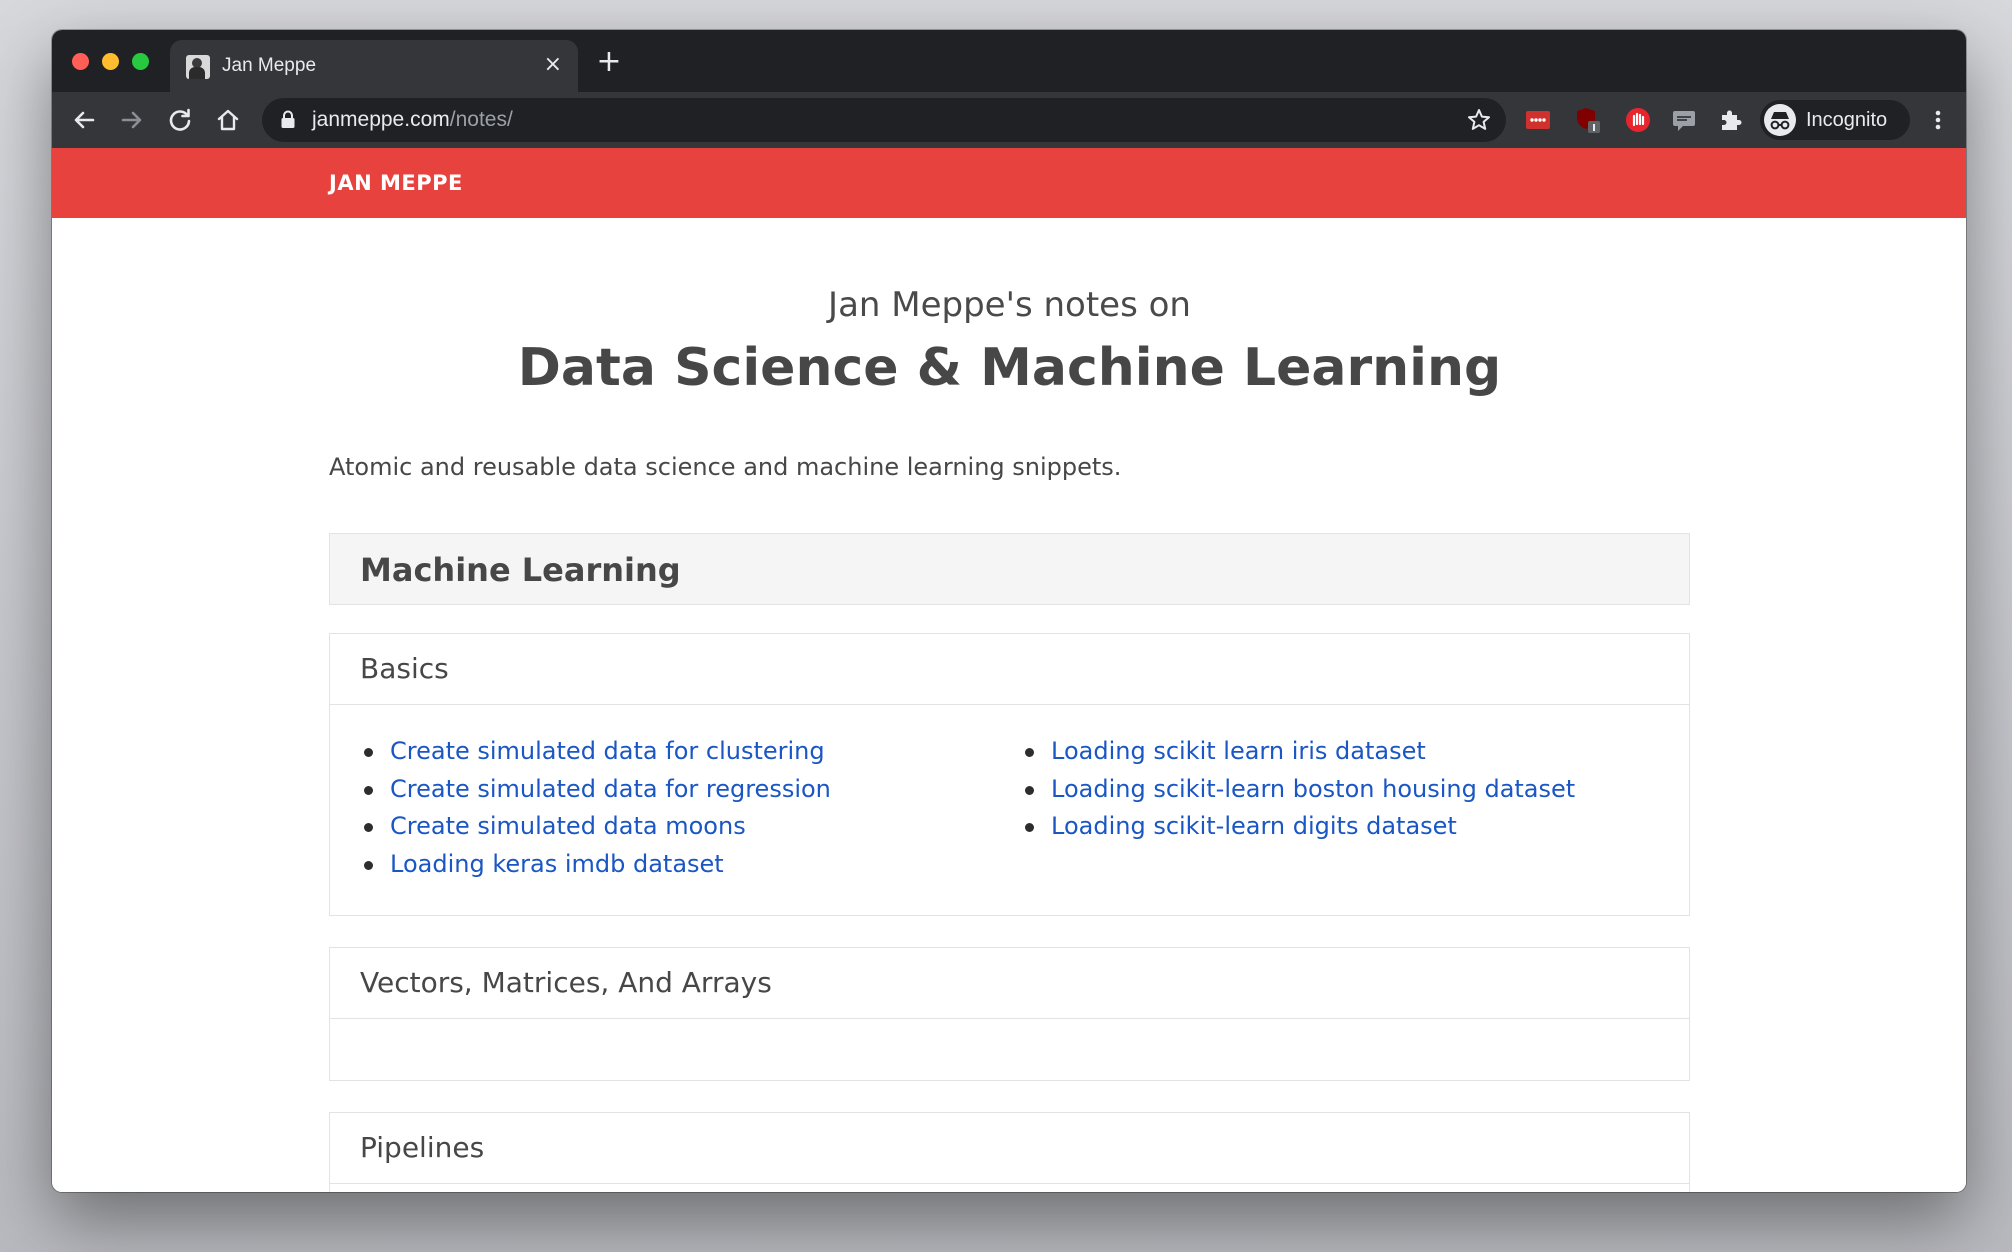 This screenshot has width=2012, height=1252. Describe the element at coordinates (1009, 305) in the screenshot. I see `page-kicker: Jan Meppe's notes on` at that location.